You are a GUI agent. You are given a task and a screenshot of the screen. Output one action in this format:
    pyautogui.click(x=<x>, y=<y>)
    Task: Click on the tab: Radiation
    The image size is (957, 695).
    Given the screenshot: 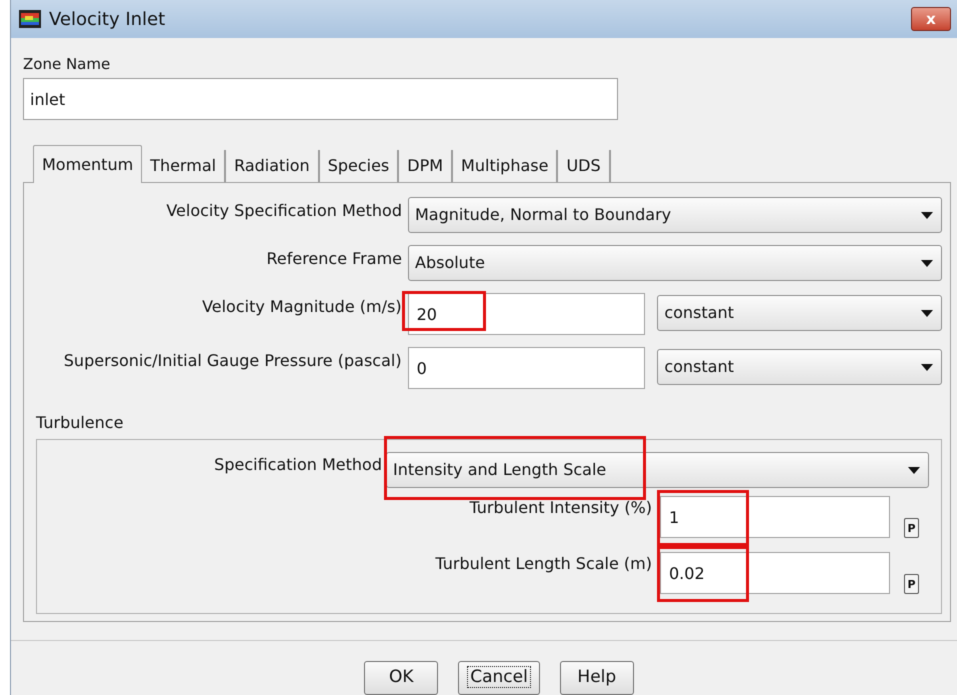 What is the action you would take?
    pyautogui.click(x=273, y=166)
    